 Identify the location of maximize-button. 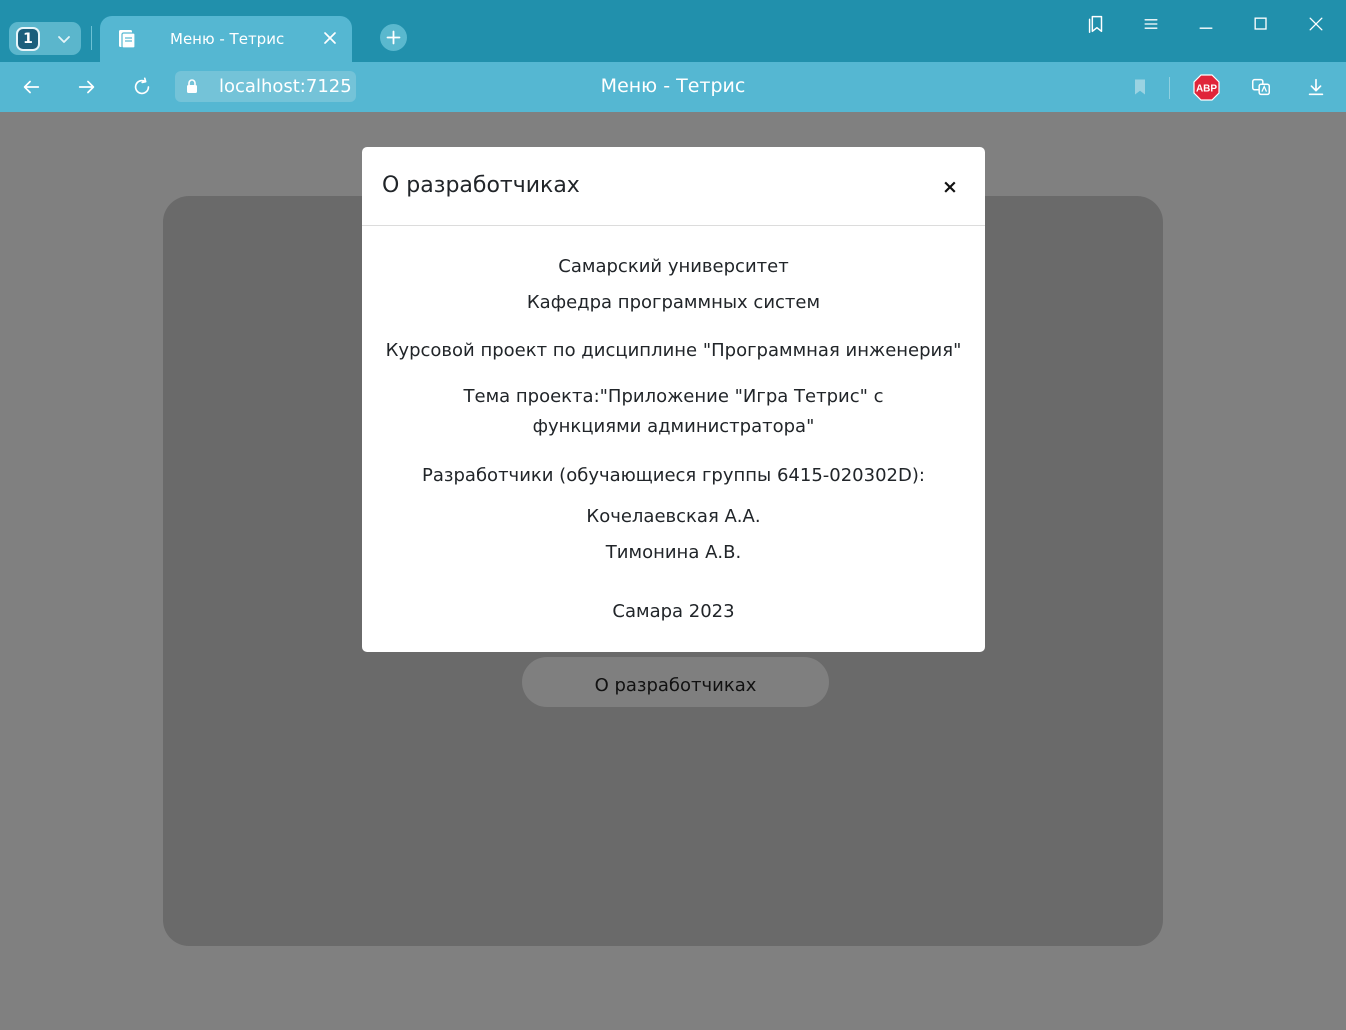
(1261, 24).